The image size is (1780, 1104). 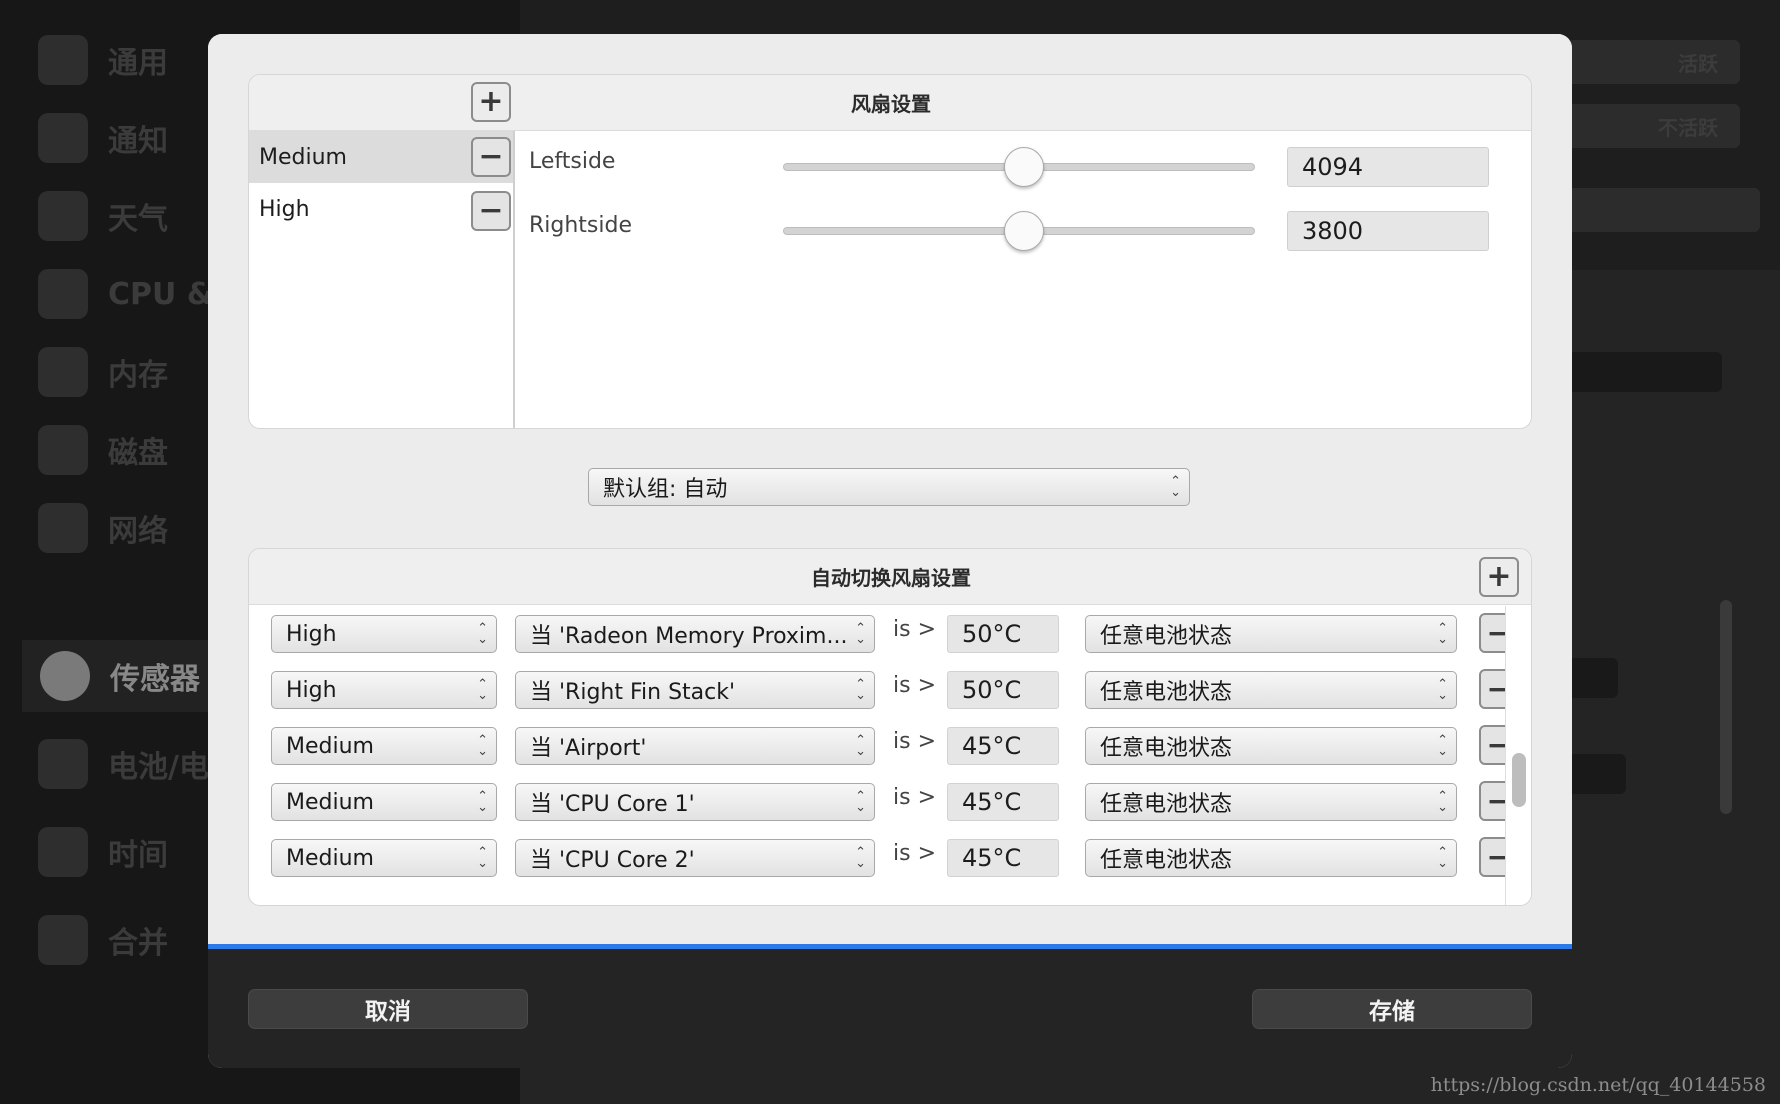 I want to click on sensor-select: 当 'CPU Core 2' ⌃ ⌄, so click(x=695, y=858).